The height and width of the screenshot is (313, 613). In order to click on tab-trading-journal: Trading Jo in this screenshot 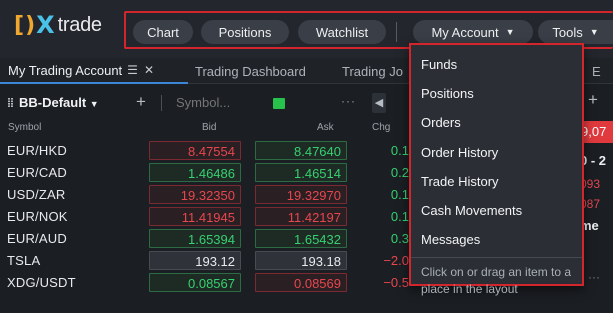, I will do `click(377, 71)`.